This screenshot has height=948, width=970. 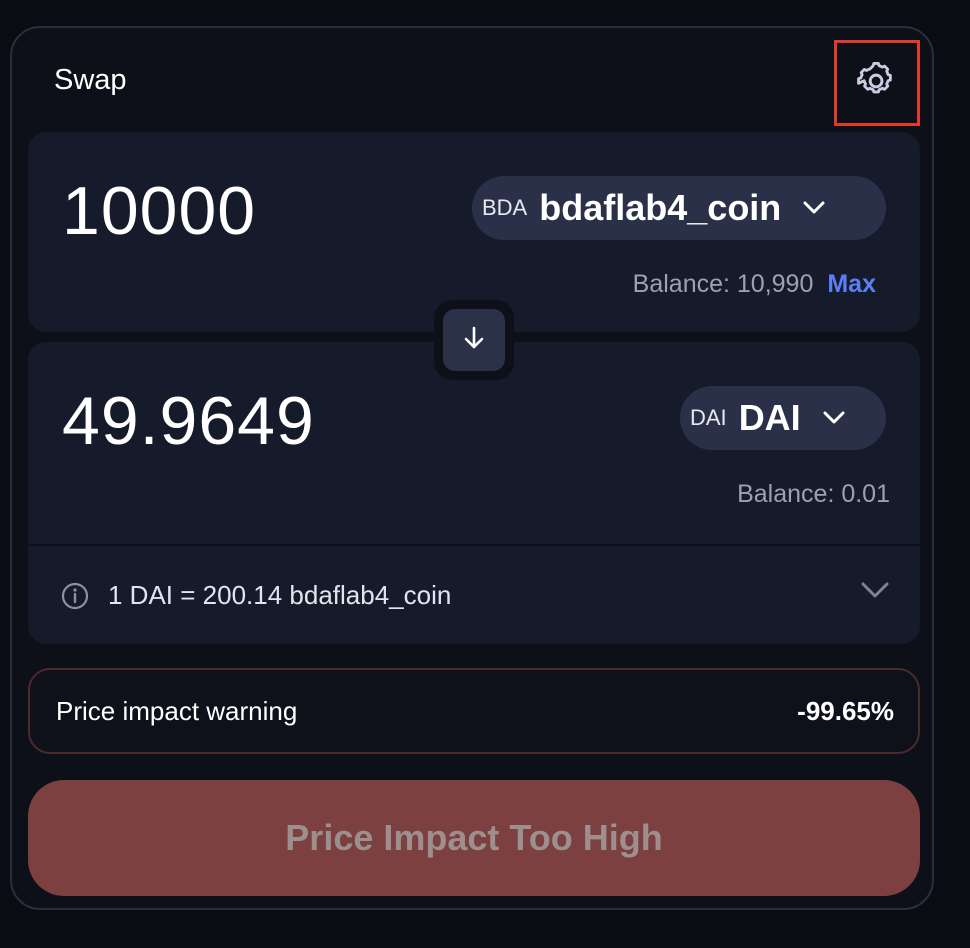 What do you see at coordinates (159, 211) in the screenshot?
I see `from-amount-input: 10000` at bounding box center [159, 211].